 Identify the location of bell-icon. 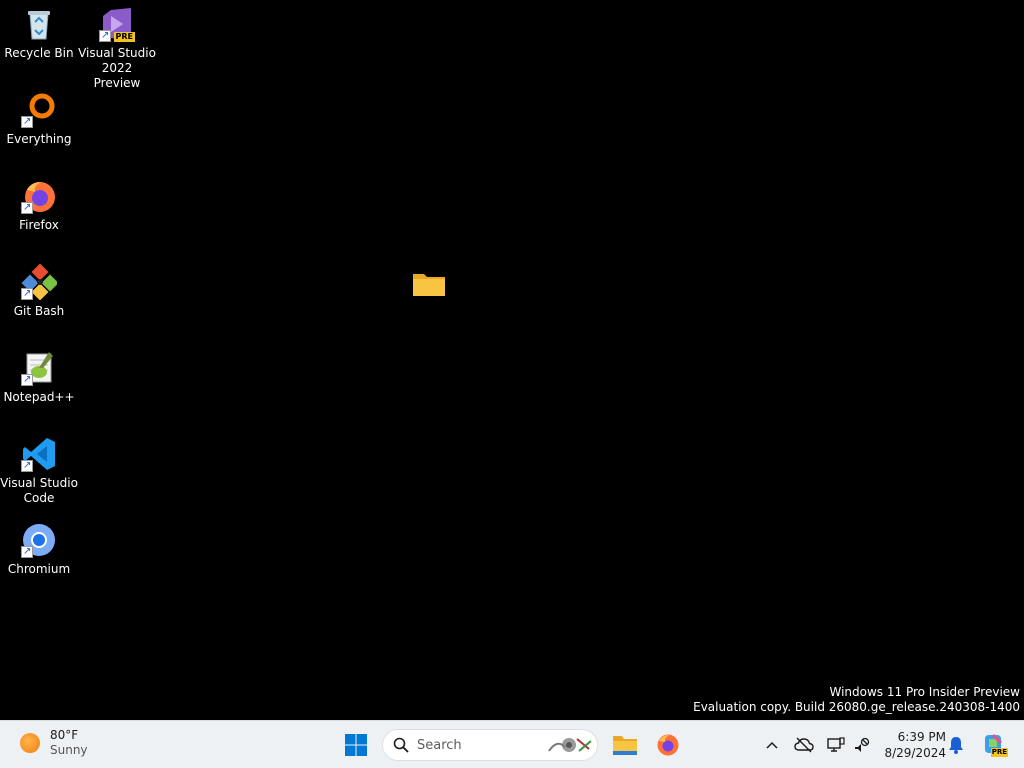
(956, 745).